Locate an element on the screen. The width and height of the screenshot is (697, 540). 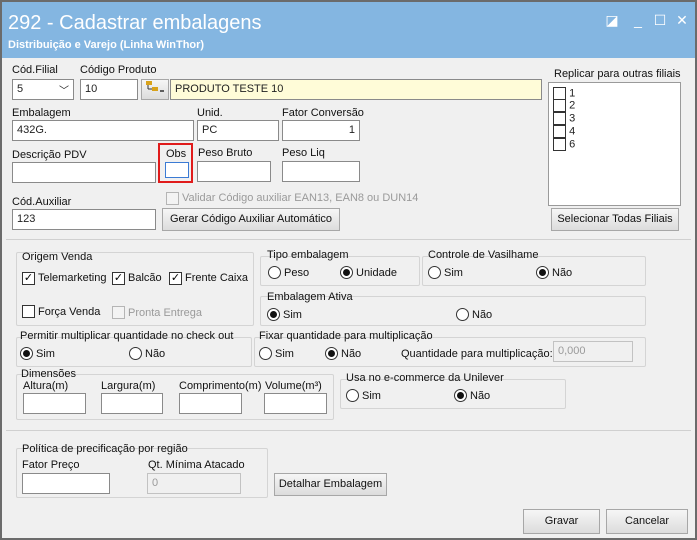
ativa-sim-label: Sim is located at coordinates (292, 315).